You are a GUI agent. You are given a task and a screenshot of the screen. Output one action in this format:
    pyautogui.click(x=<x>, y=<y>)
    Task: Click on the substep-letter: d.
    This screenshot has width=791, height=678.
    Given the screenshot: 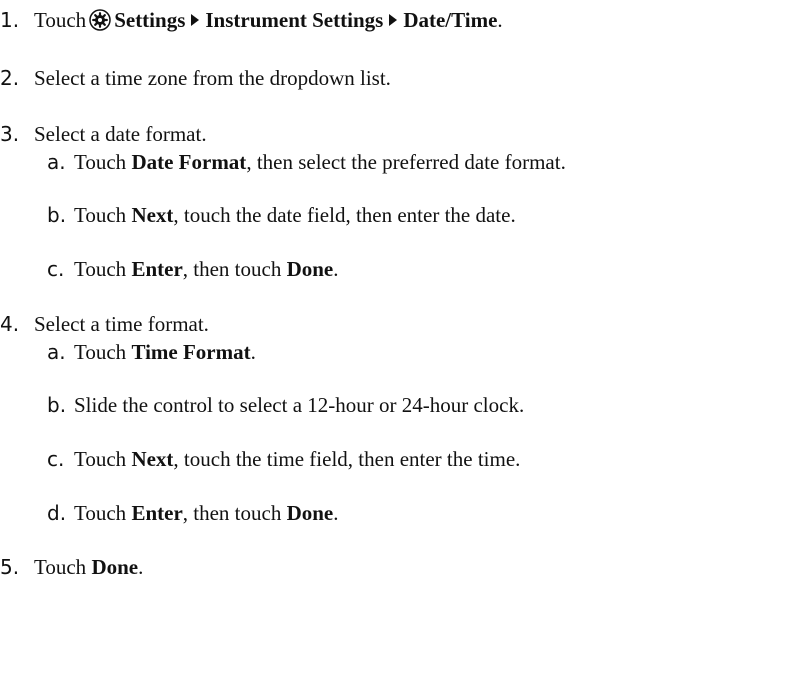 What is the action you would take?
    pyautogui.click(x=57, y=513)
    